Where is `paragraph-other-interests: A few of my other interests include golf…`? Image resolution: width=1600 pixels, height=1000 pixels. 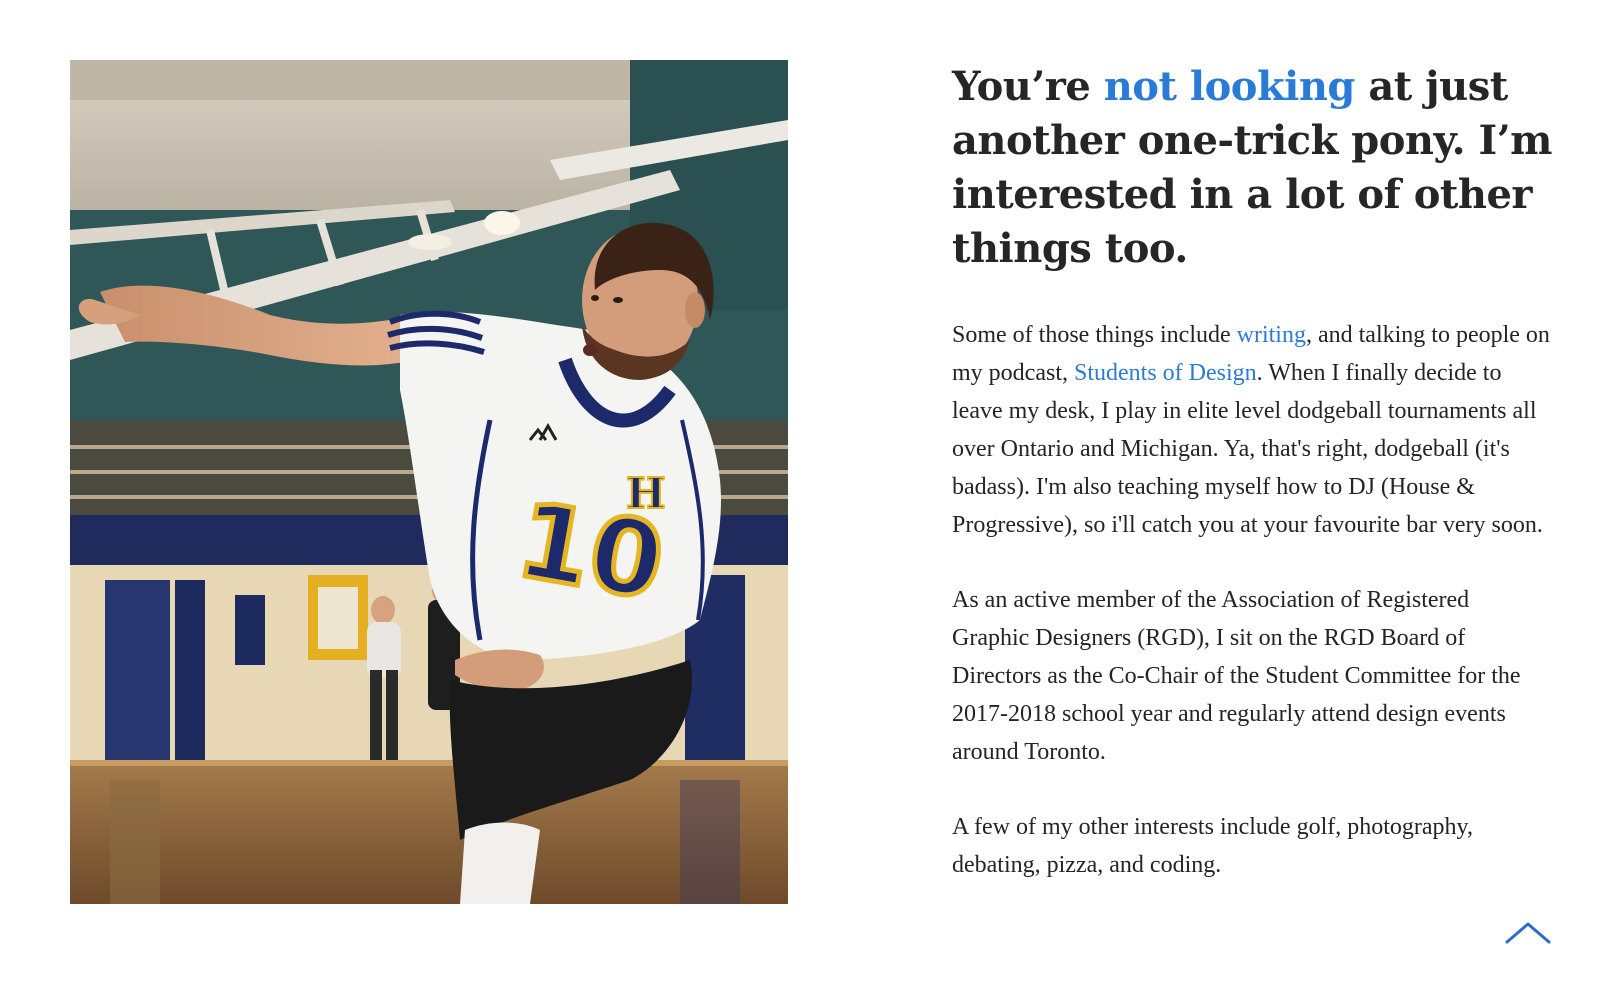
paragraph-other-interests: A few of my other interests include golf… is located at coordinates (1212, 846).